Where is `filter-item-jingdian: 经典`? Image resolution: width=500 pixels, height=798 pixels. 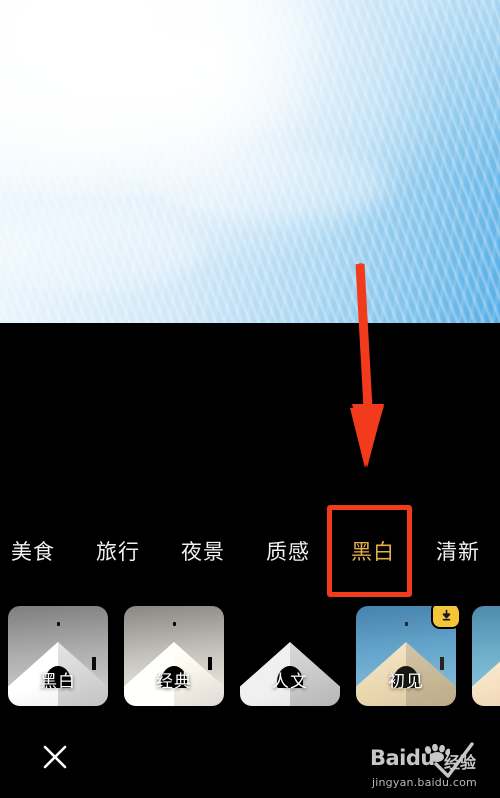 filter-item-jingdian: 经典 is located at coordinates (174, 656).